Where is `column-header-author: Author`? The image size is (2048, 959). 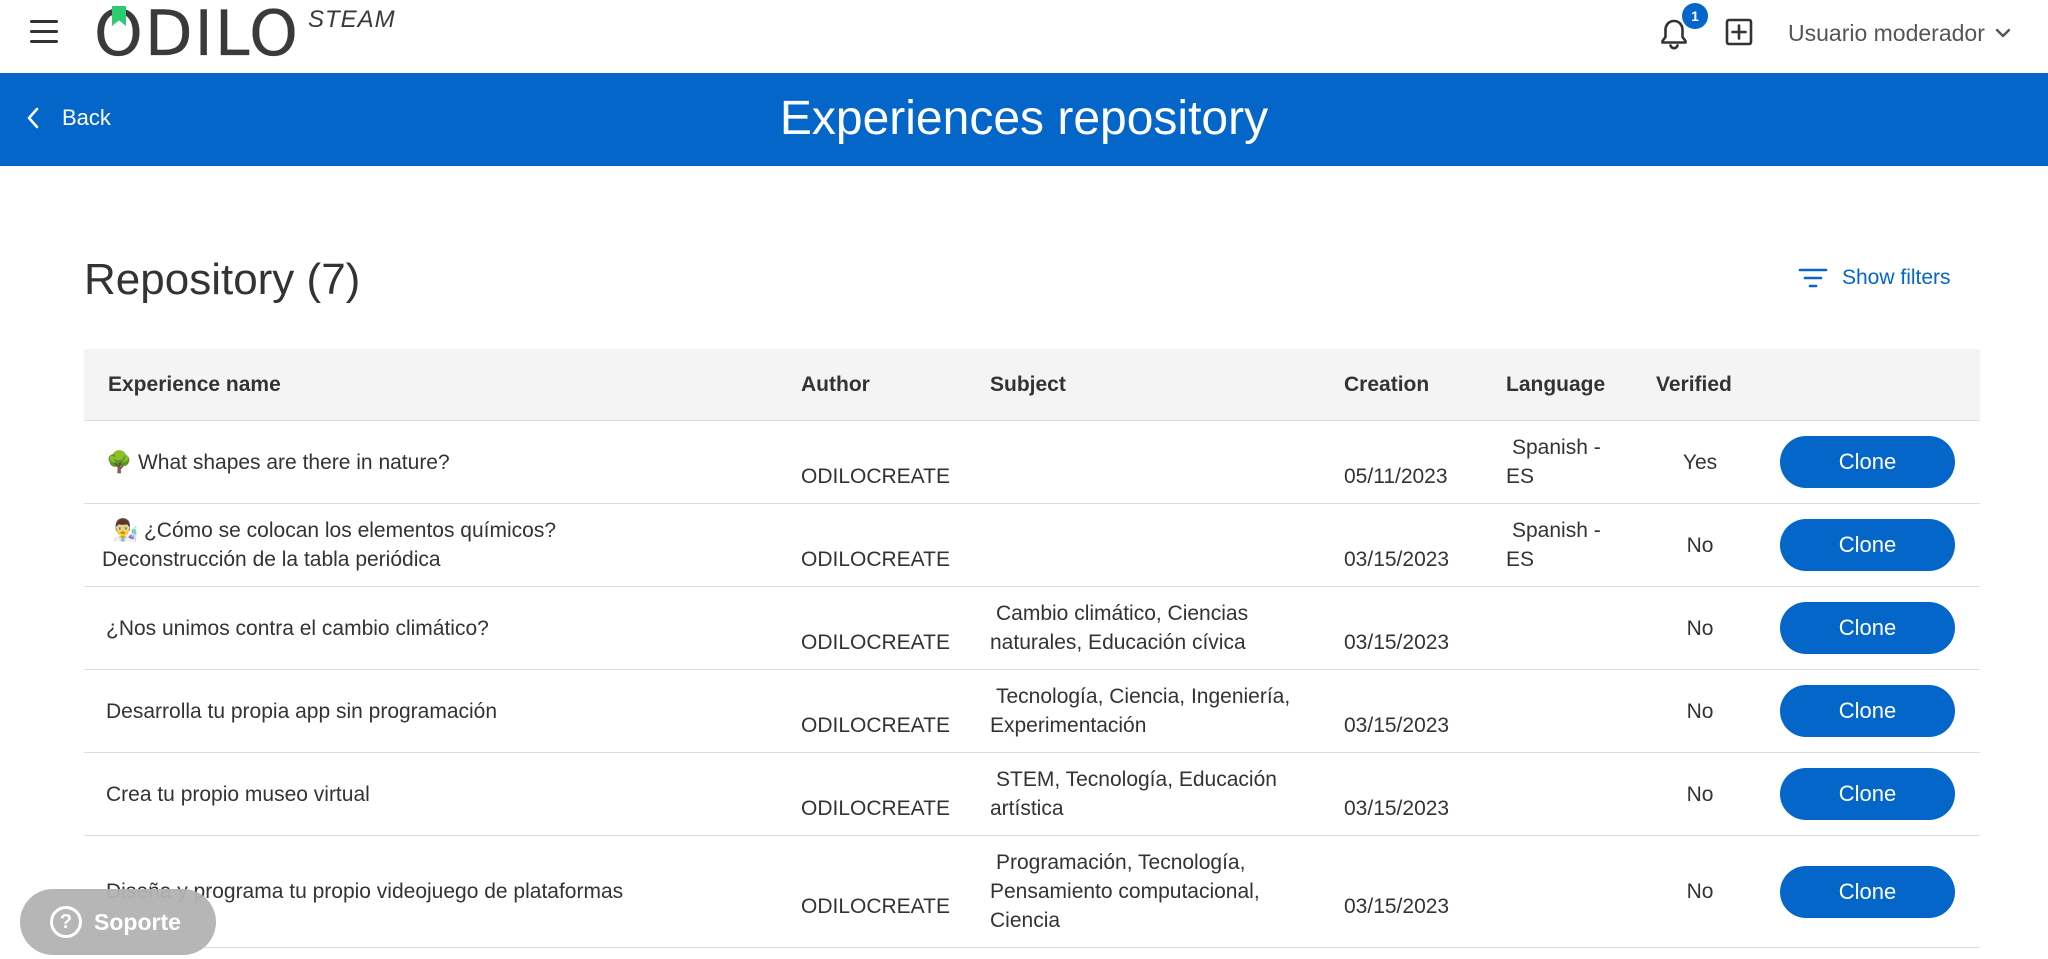
column-header-author: Author is located at coordinates (835, 385).